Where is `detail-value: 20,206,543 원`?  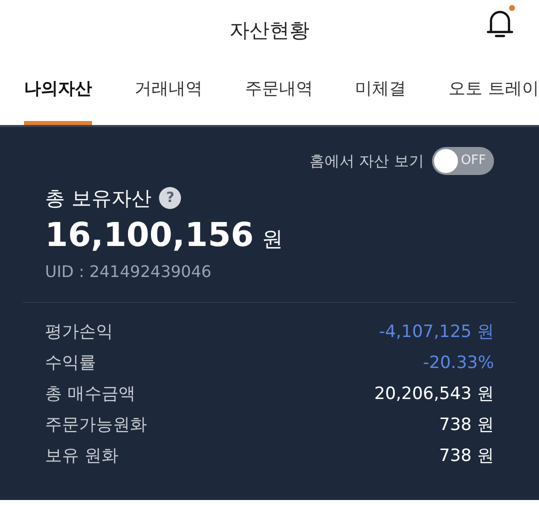
detail-value: 20,206,543 원 is located at coordinates (434, 394).